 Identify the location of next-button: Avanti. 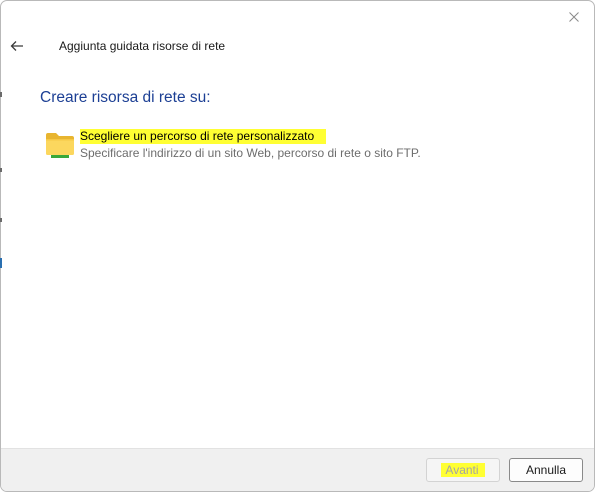
(463, 470).